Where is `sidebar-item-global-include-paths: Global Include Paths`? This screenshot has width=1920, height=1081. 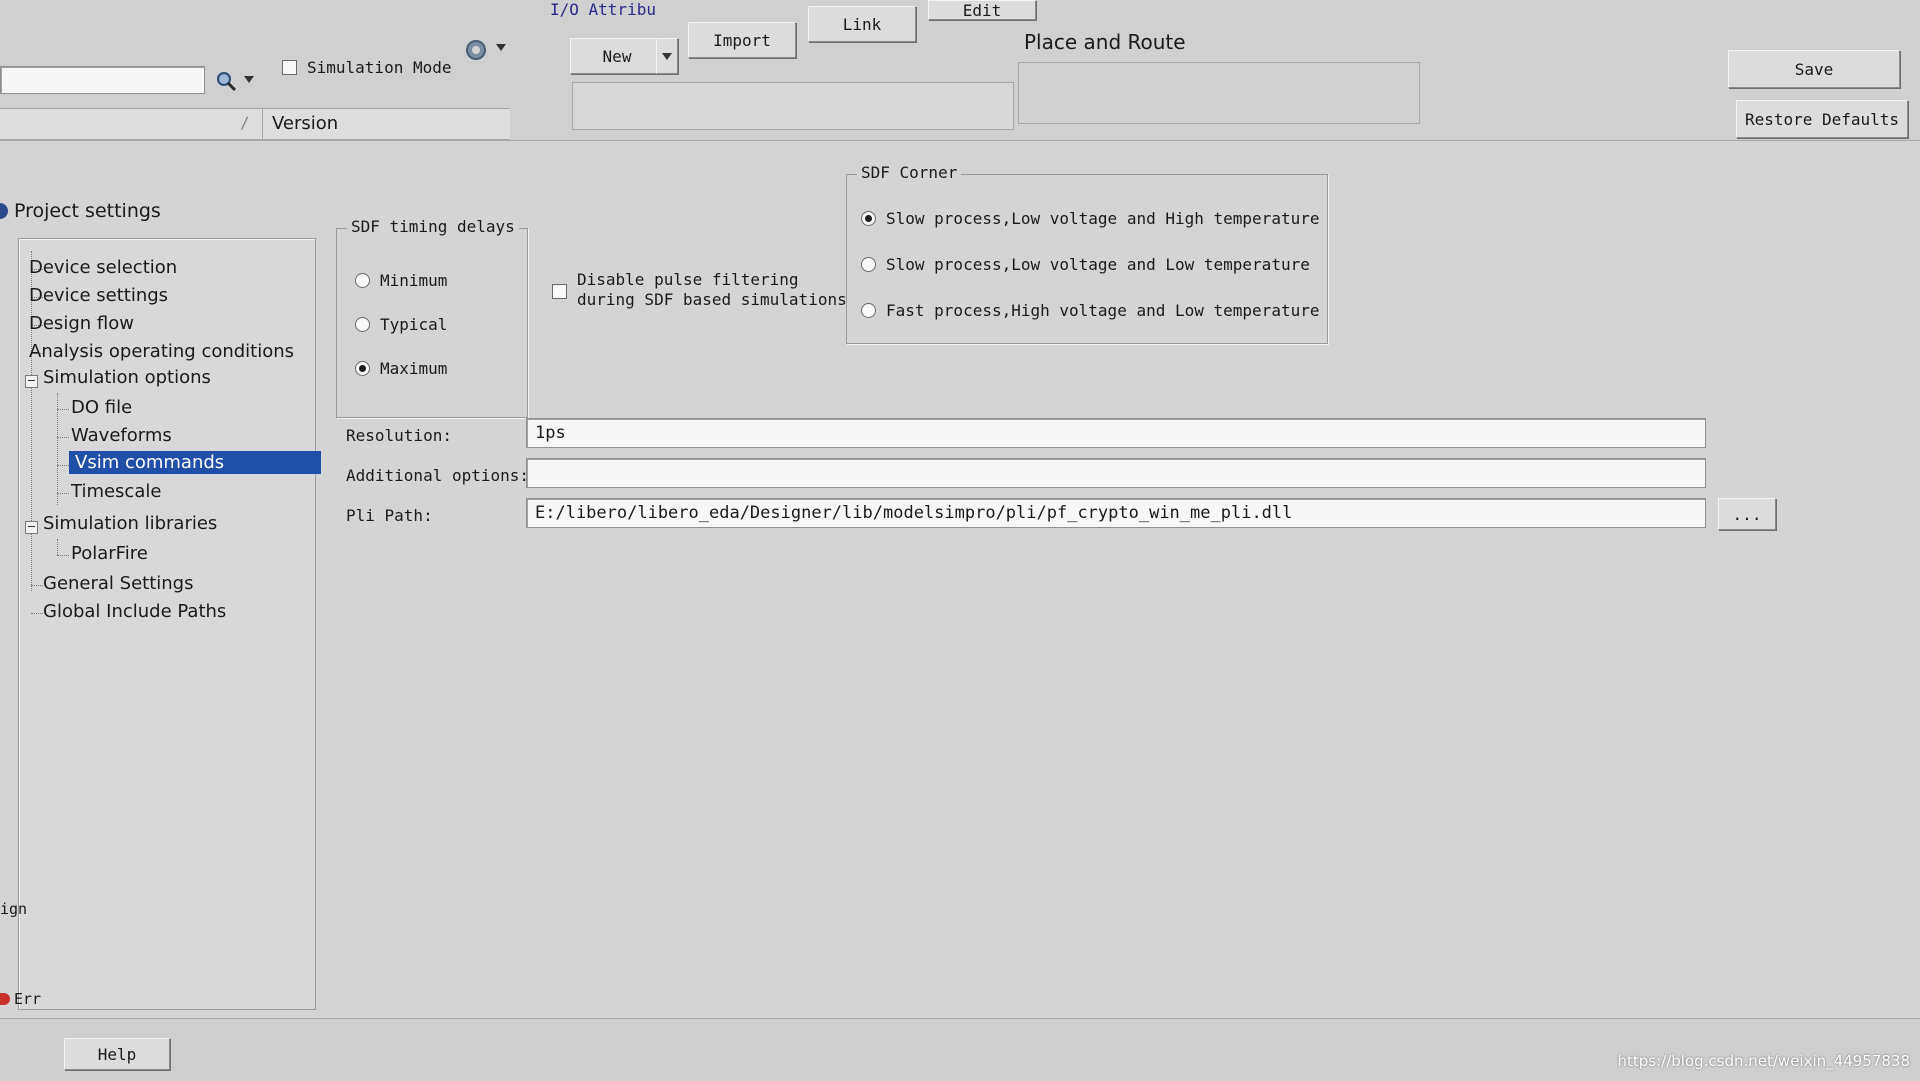
sidebar-item-global-include-paths: Global Include Paths is located at coordinates (134, 611).